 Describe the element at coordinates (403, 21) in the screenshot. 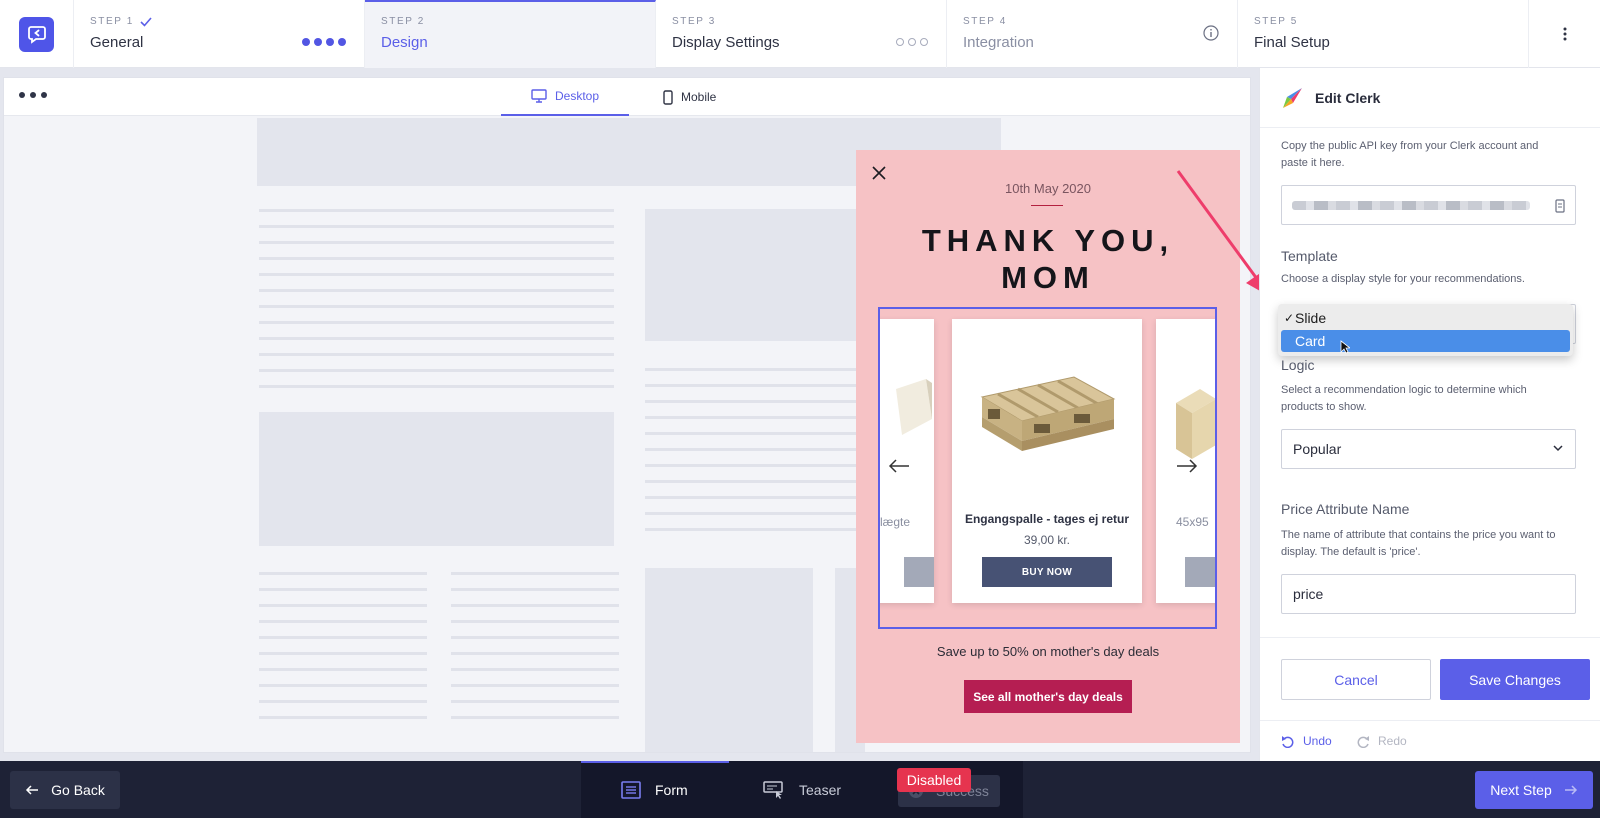

I see `step-number: STEP 2` at that location.